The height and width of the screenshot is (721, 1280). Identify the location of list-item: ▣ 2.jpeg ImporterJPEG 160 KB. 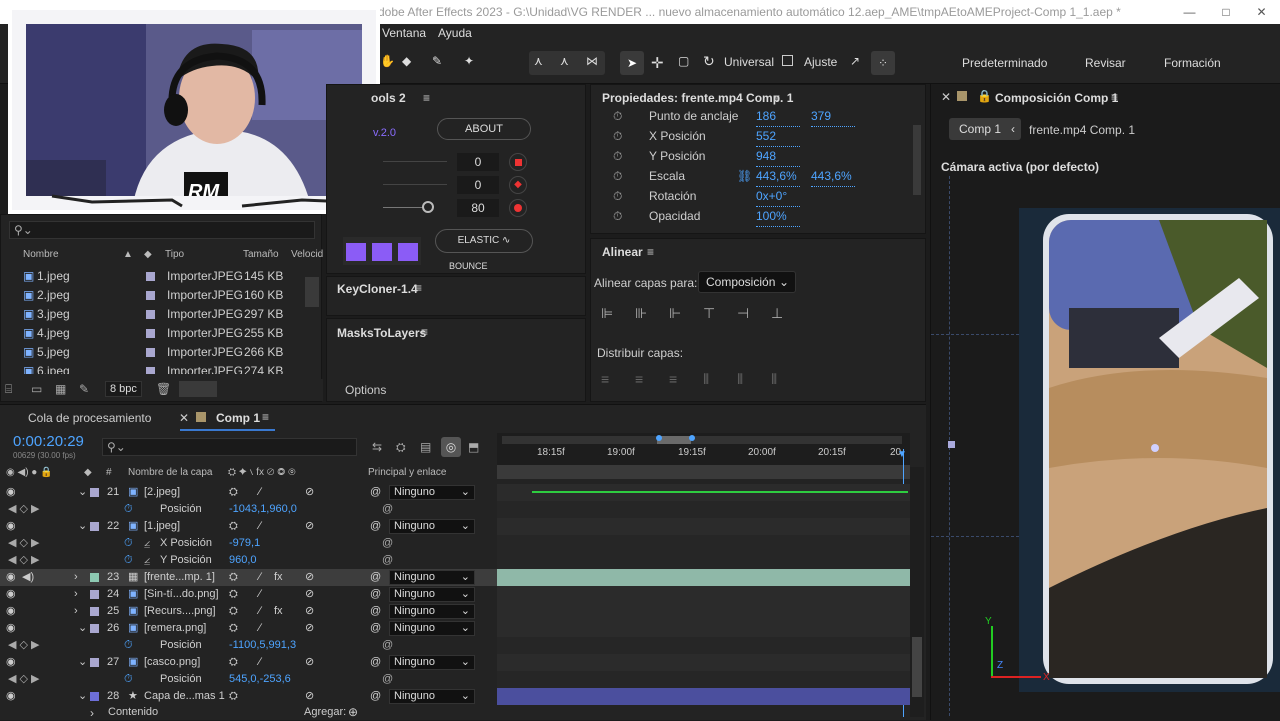
(151, 295).